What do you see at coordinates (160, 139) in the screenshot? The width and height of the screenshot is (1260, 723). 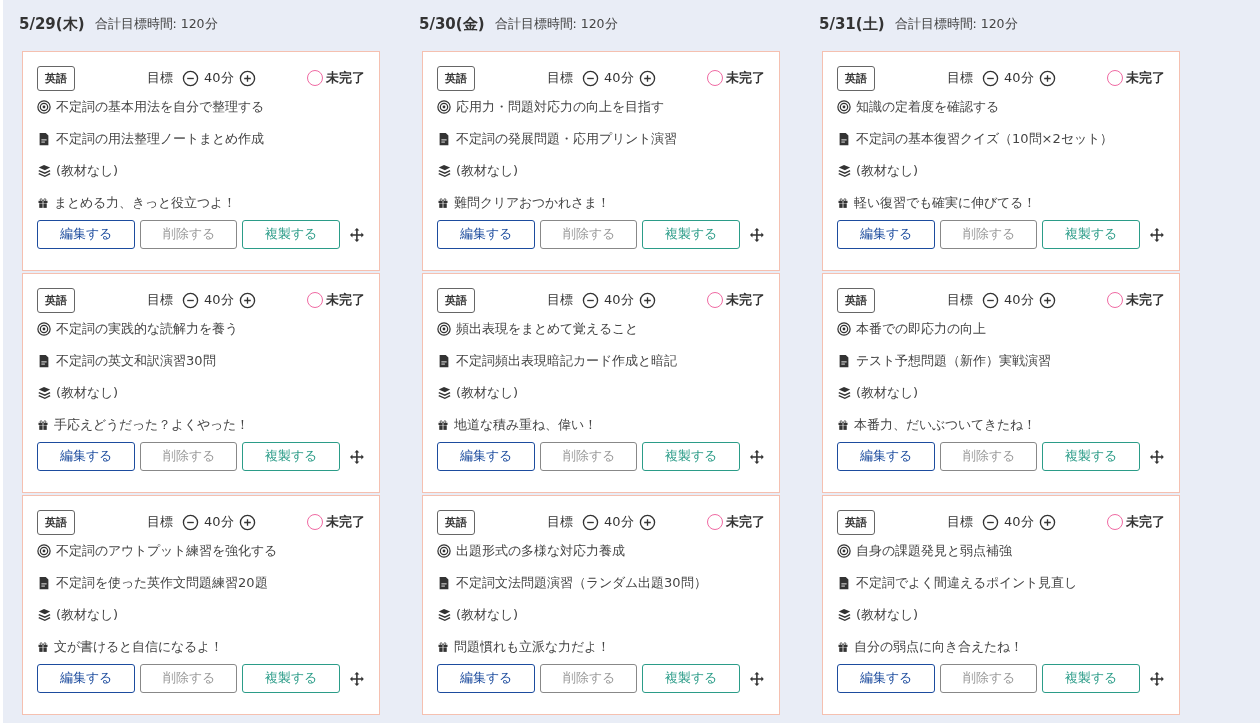 I see `task-text: 不定詞の用法整理ノートまとめ作成` at bounding box center [160, 139].